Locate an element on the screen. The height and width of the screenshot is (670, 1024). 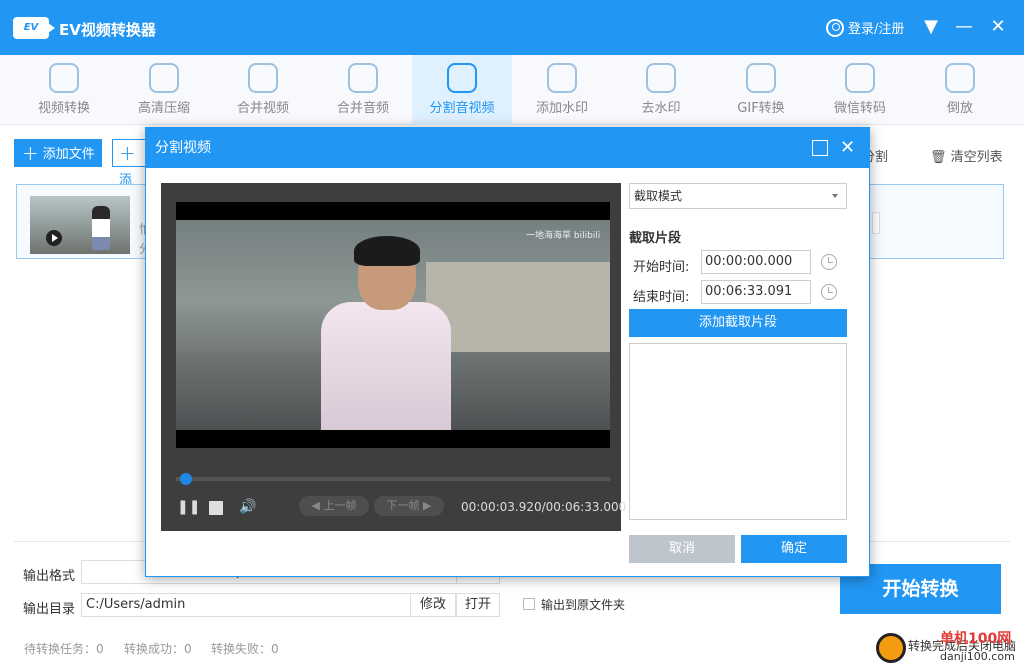
add-segment-button: 添加截取片段 is located at coordinates (738, 323).